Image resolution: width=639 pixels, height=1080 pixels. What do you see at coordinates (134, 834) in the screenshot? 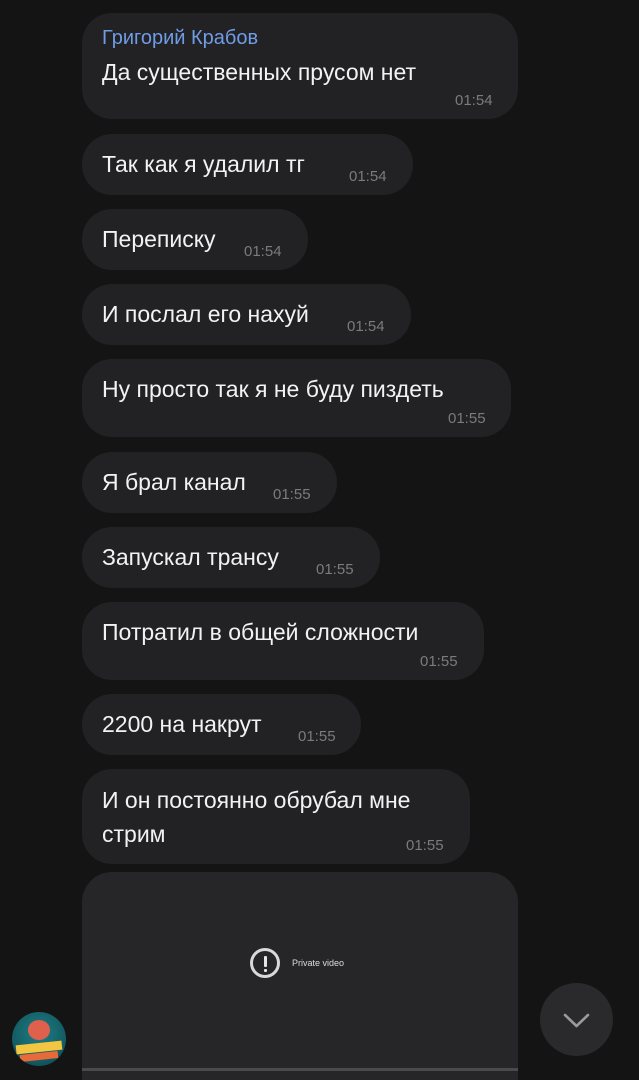
I see `message-text-line2: стрим` at bounding box center [134, 834].